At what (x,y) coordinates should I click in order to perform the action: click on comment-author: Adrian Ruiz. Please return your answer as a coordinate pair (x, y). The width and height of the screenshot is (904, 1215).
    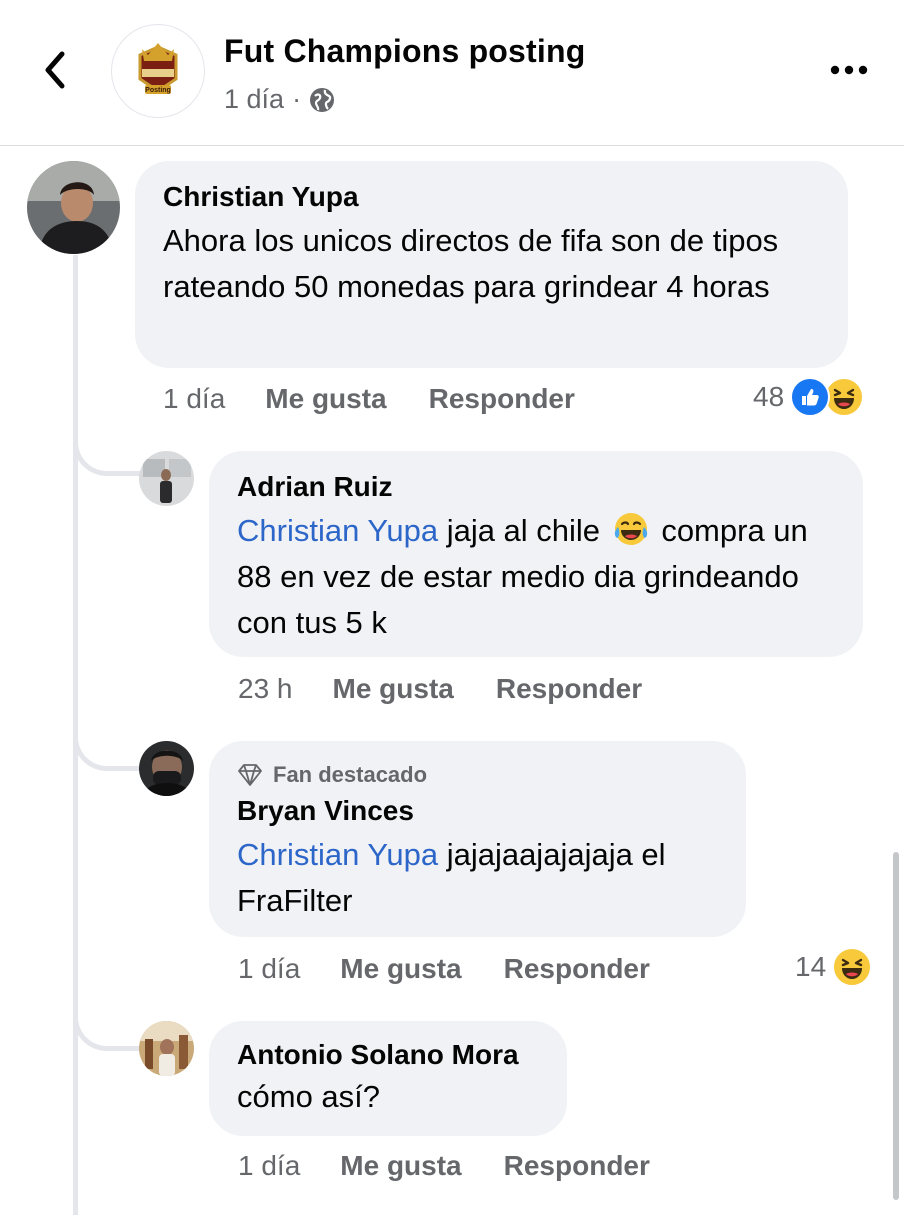
    Looking at the image, I should click on (536, 487).